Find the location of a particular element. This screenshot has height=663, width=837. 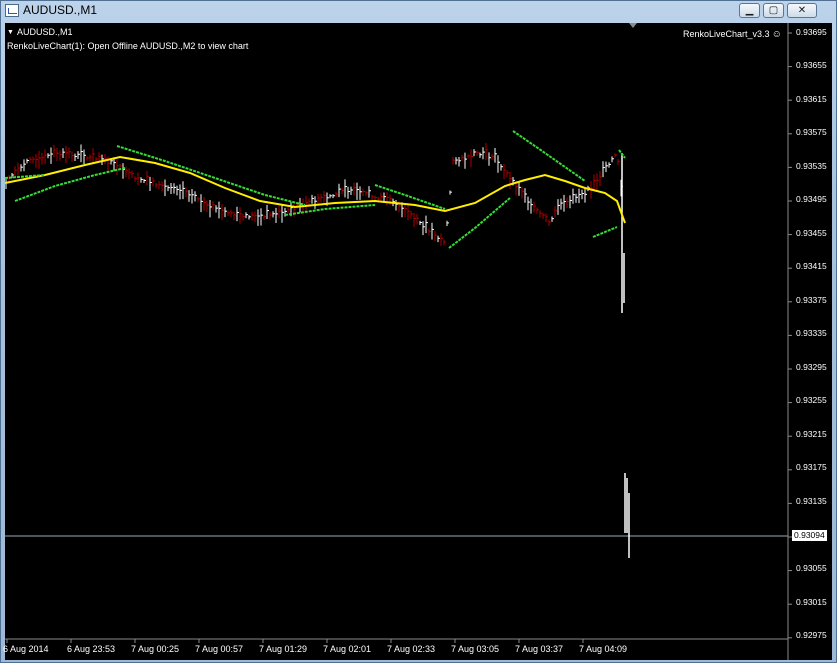

time-label: 7 Aug 02:33 is located at coordinates (411, 649).